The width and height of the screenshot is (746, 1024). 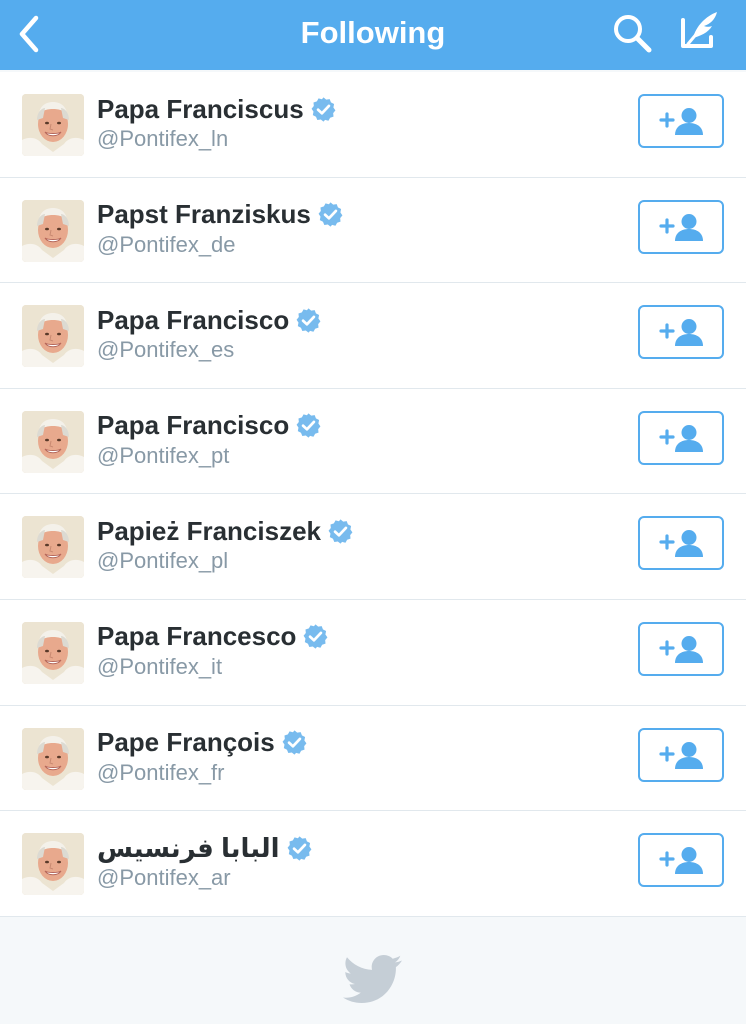 What do you see at coordinates (160, 666) in the screenshot?
I see `username-handle: @Pontifex_it` at bounding box center [160, 666].